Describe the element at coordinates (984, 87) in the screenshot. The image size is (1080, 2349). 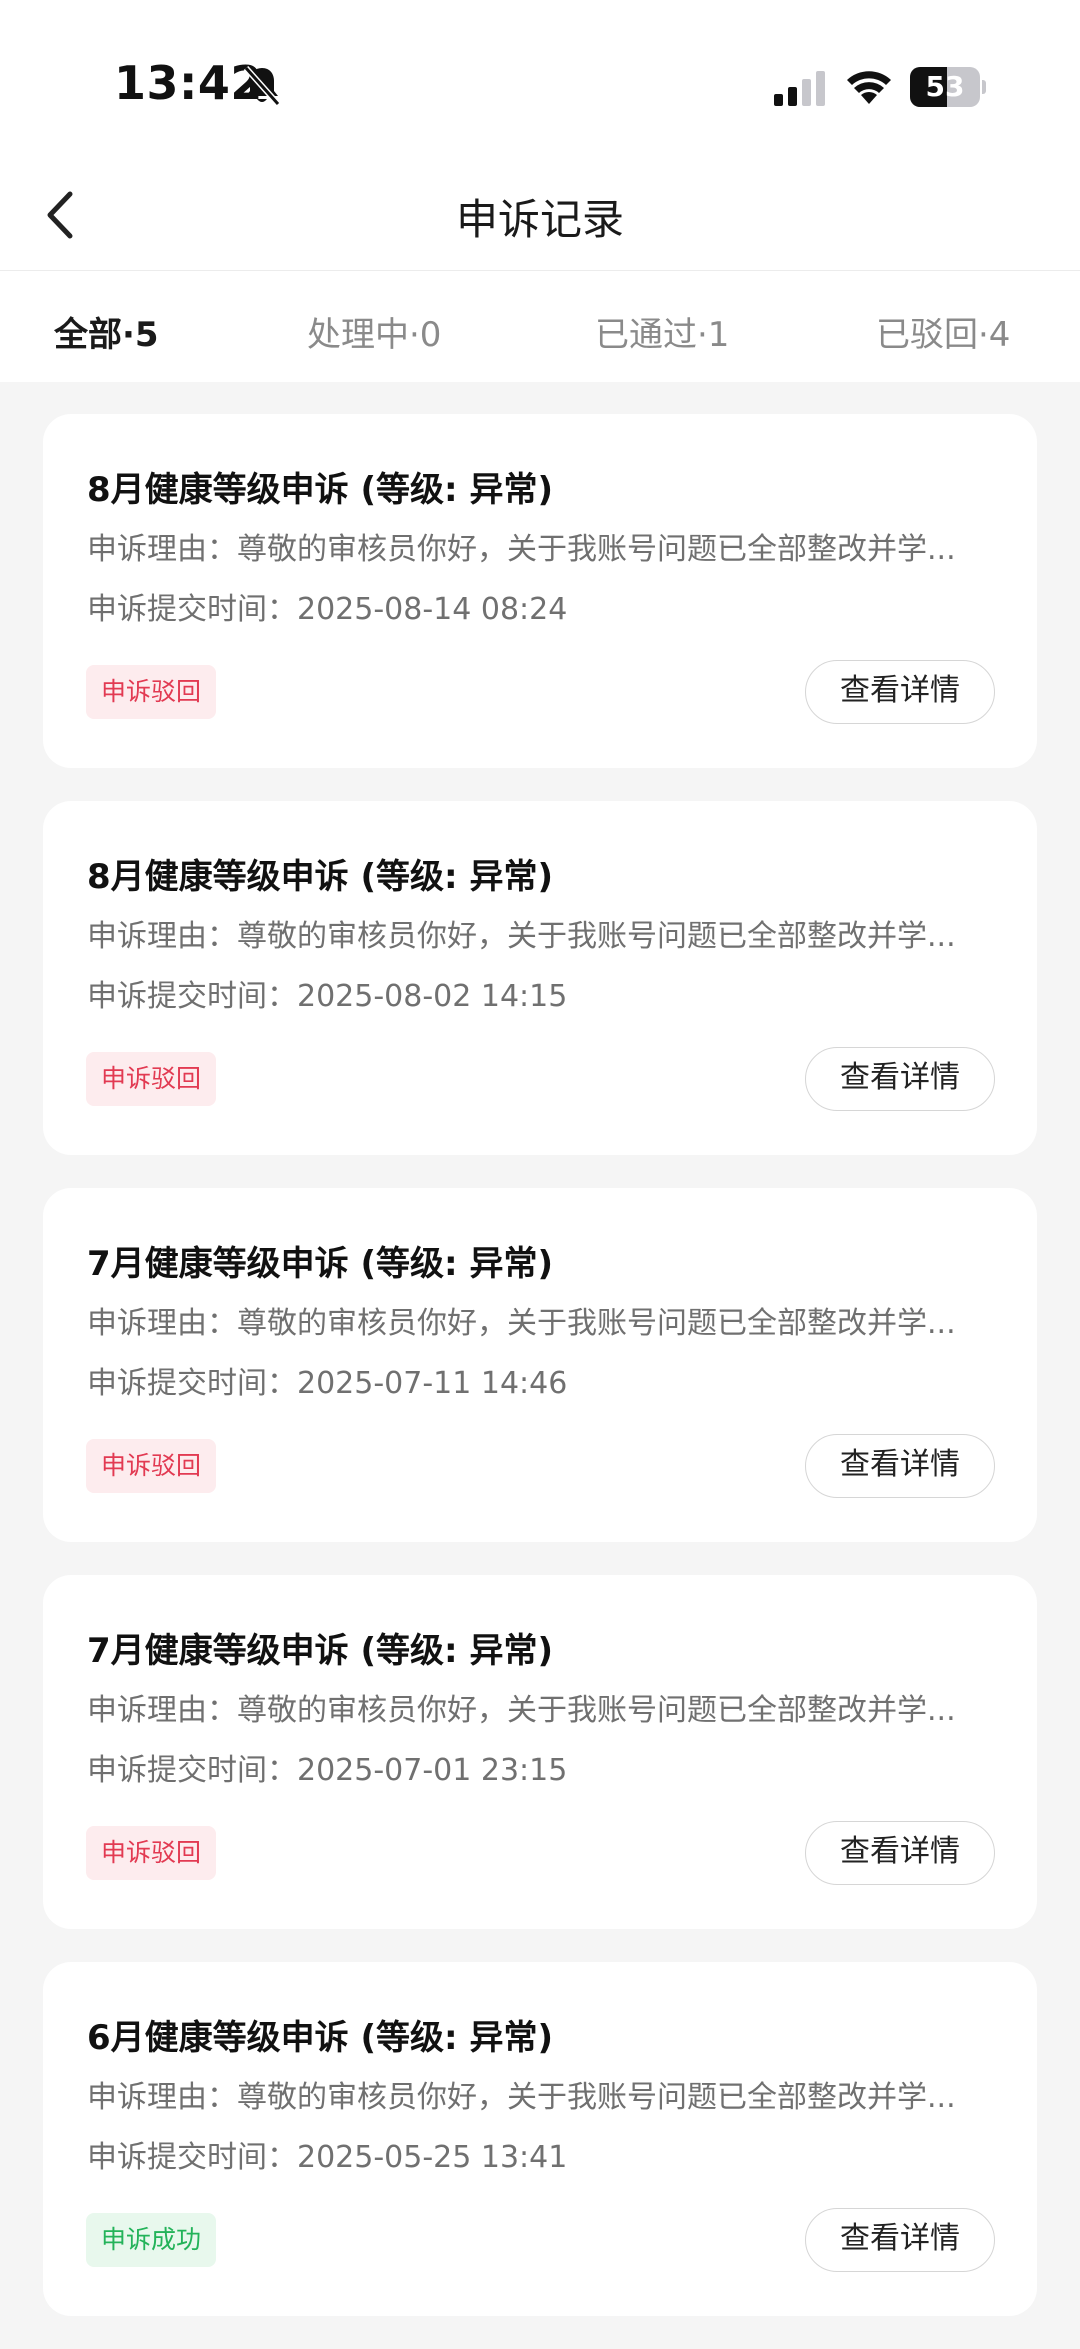
I see `battery-cap` at that location.